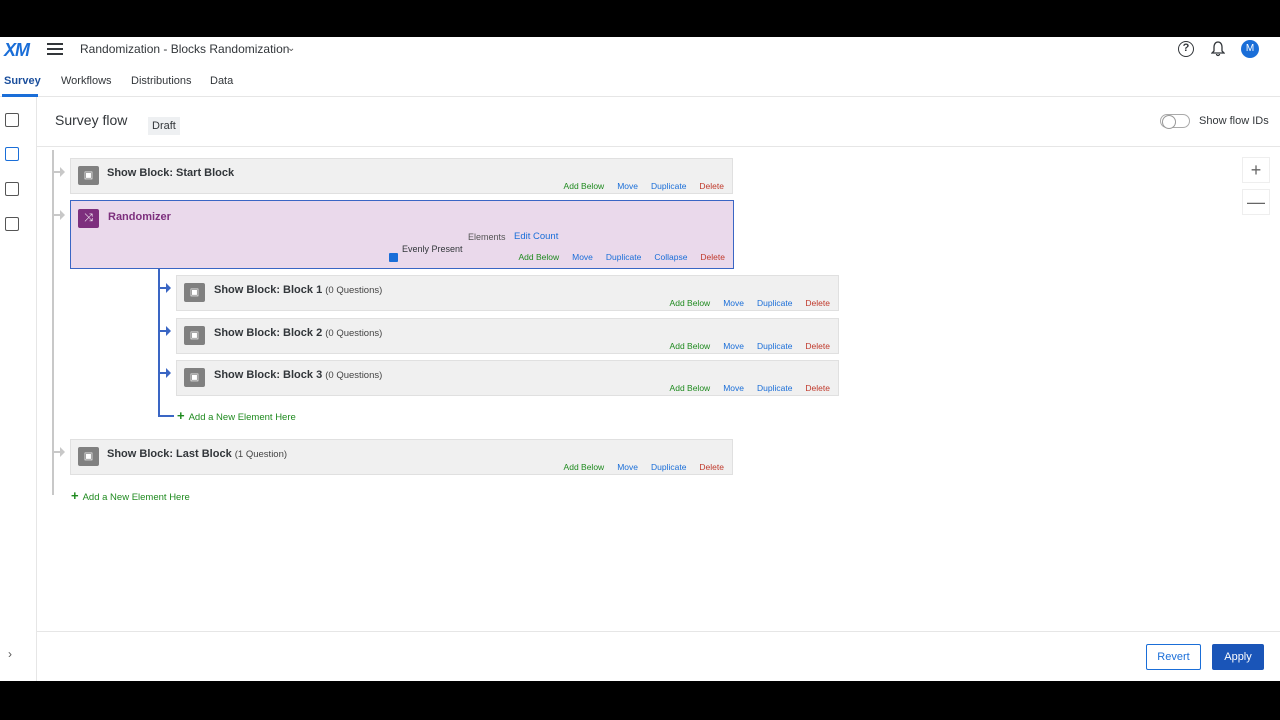  I want to click on revert-button: Revert, so click(1173, 657).